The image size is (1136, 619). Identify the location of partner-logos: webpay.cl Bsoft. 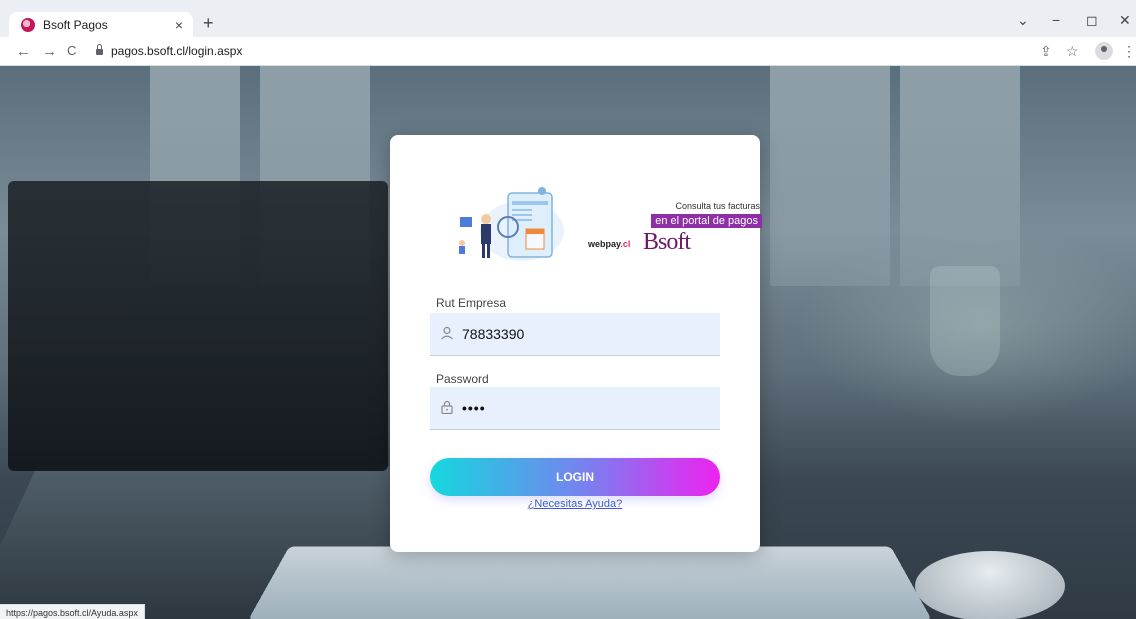
(678, 245).